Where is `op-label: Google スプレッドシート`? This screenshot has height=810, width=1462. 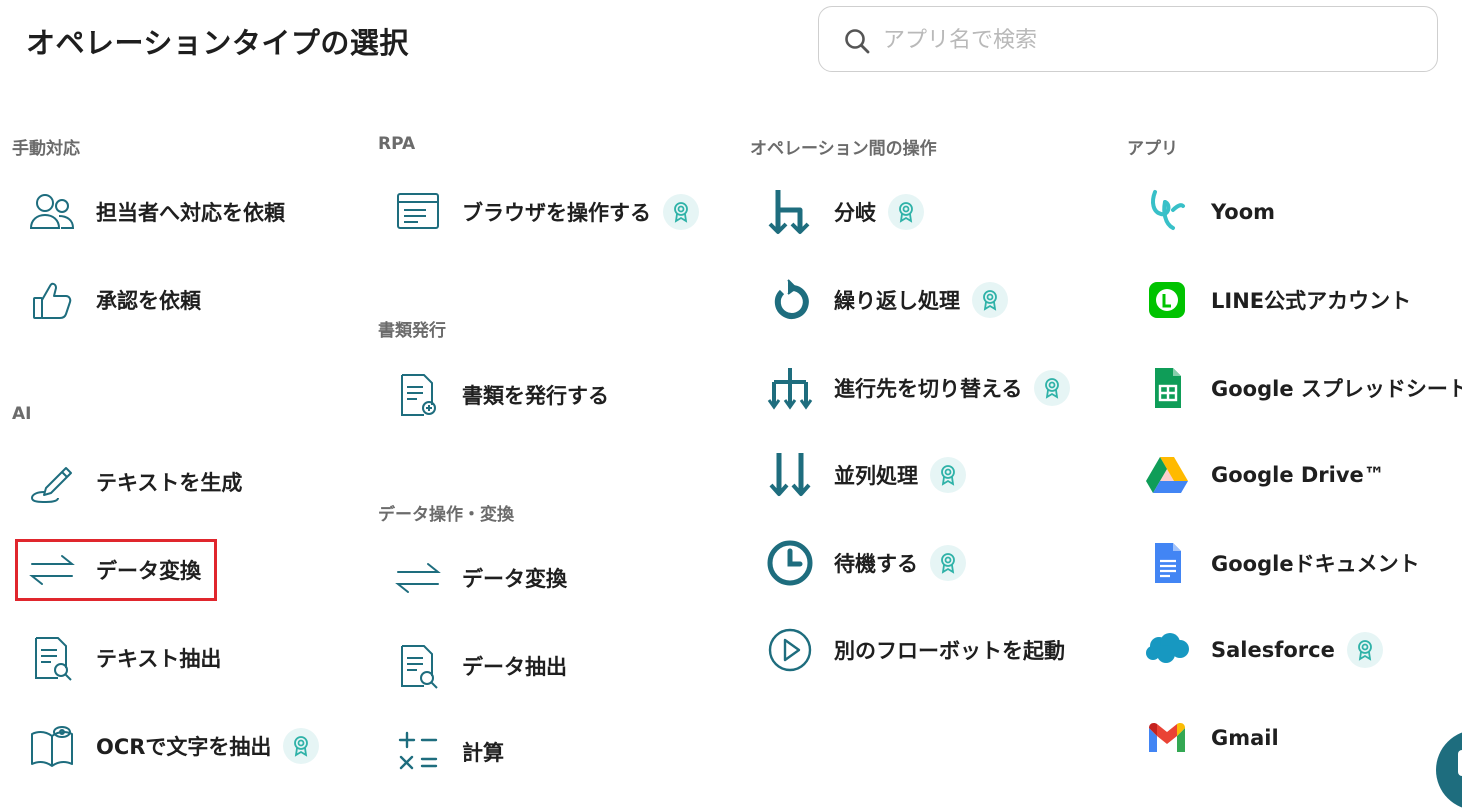
op-label: Google スプレッドシート is located at coordinates (1336, 389).